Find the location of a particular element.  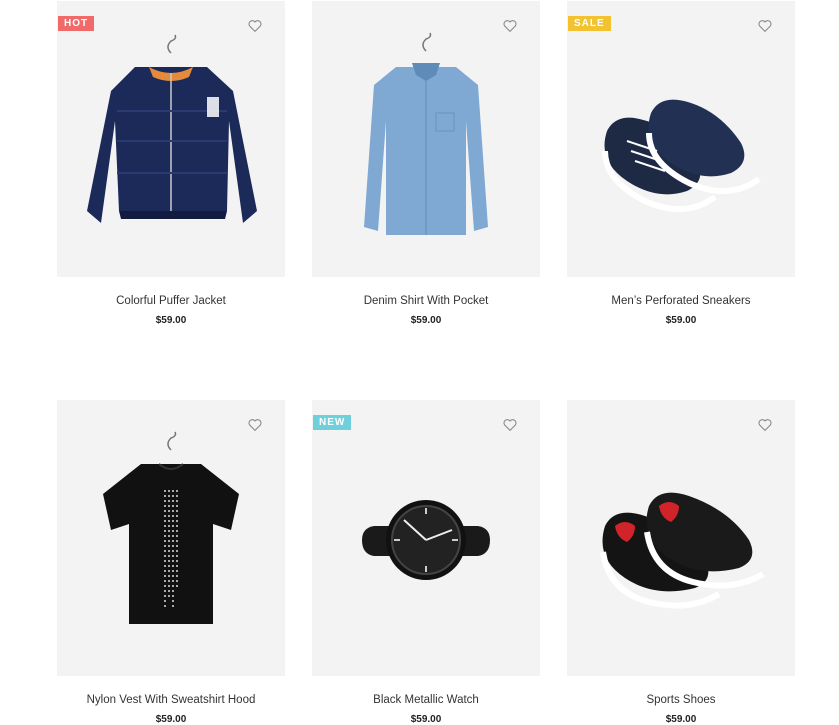

product-card: Sports Shoes $59.00 is located at coordinates (681, 562).